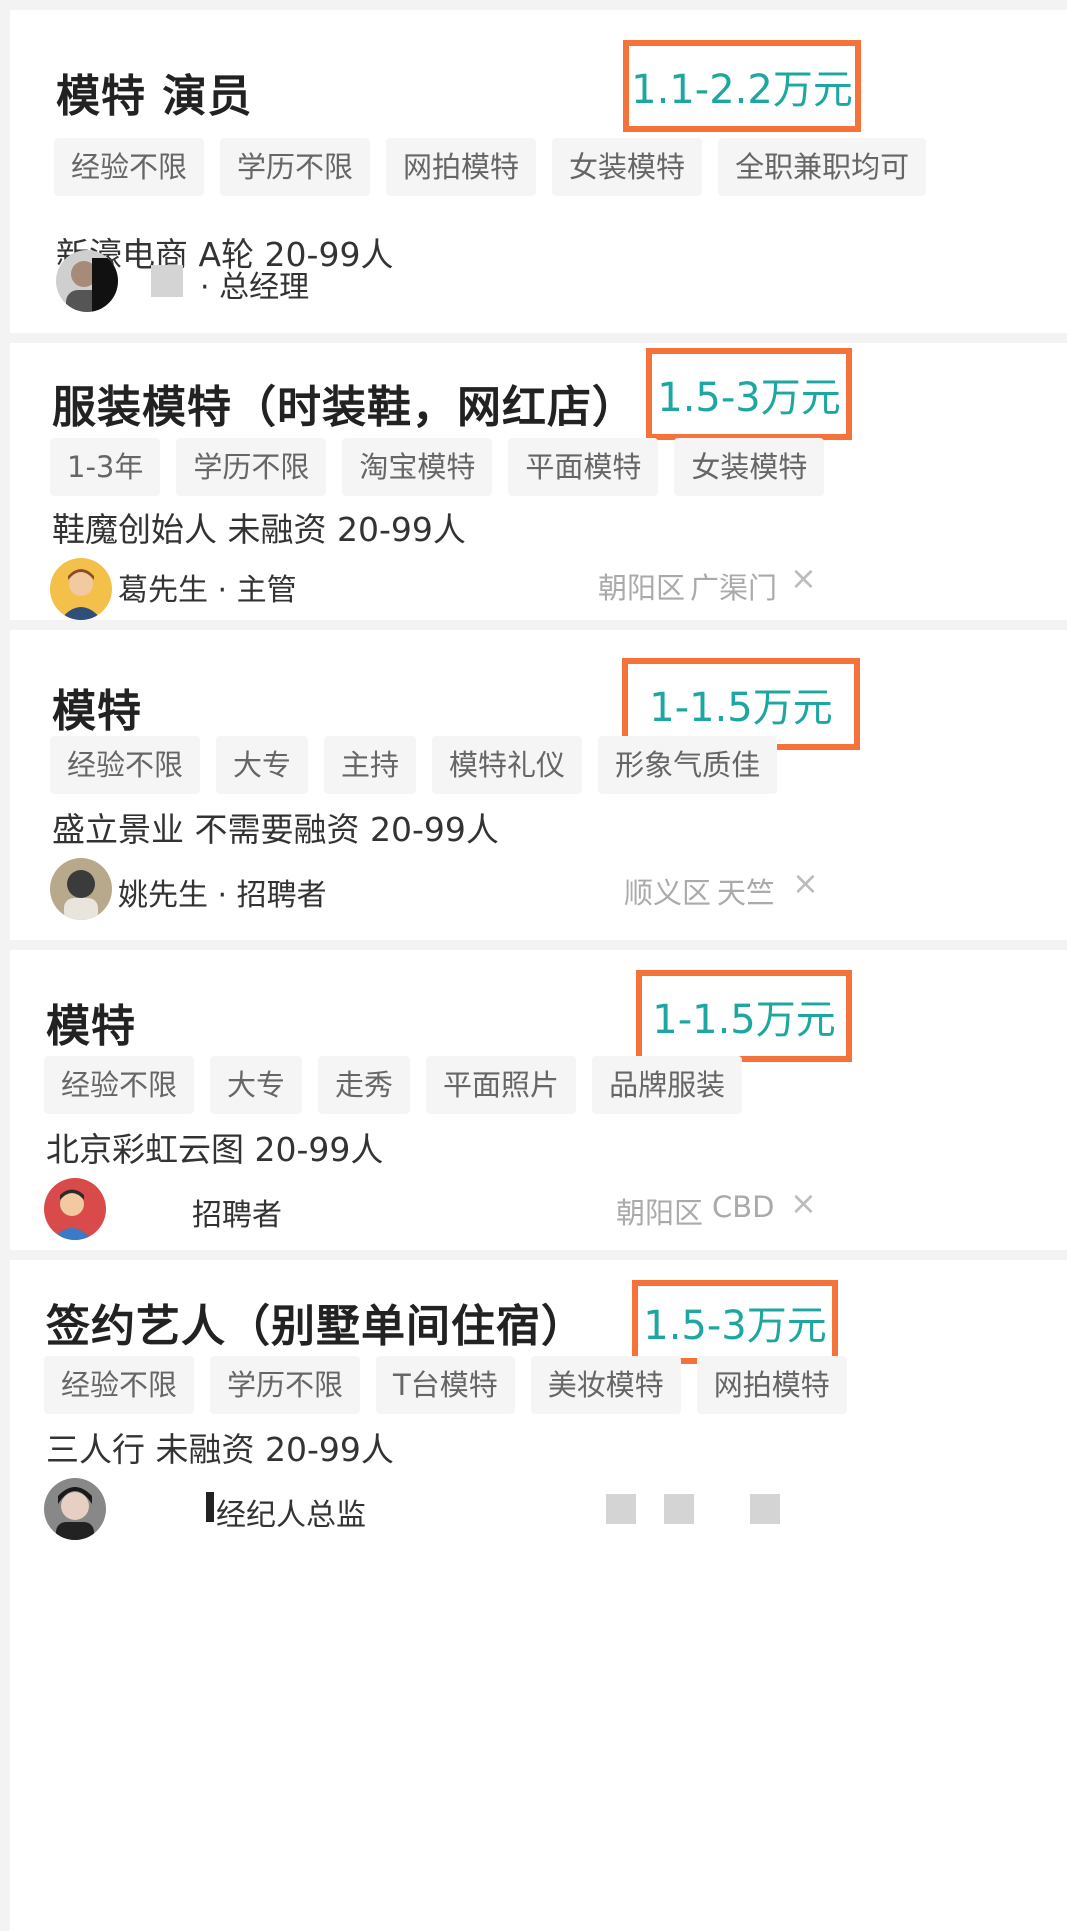 This screenshot has width=1067, height=1931. I want to click on tag: 淘宝模特, so click(417, 467).